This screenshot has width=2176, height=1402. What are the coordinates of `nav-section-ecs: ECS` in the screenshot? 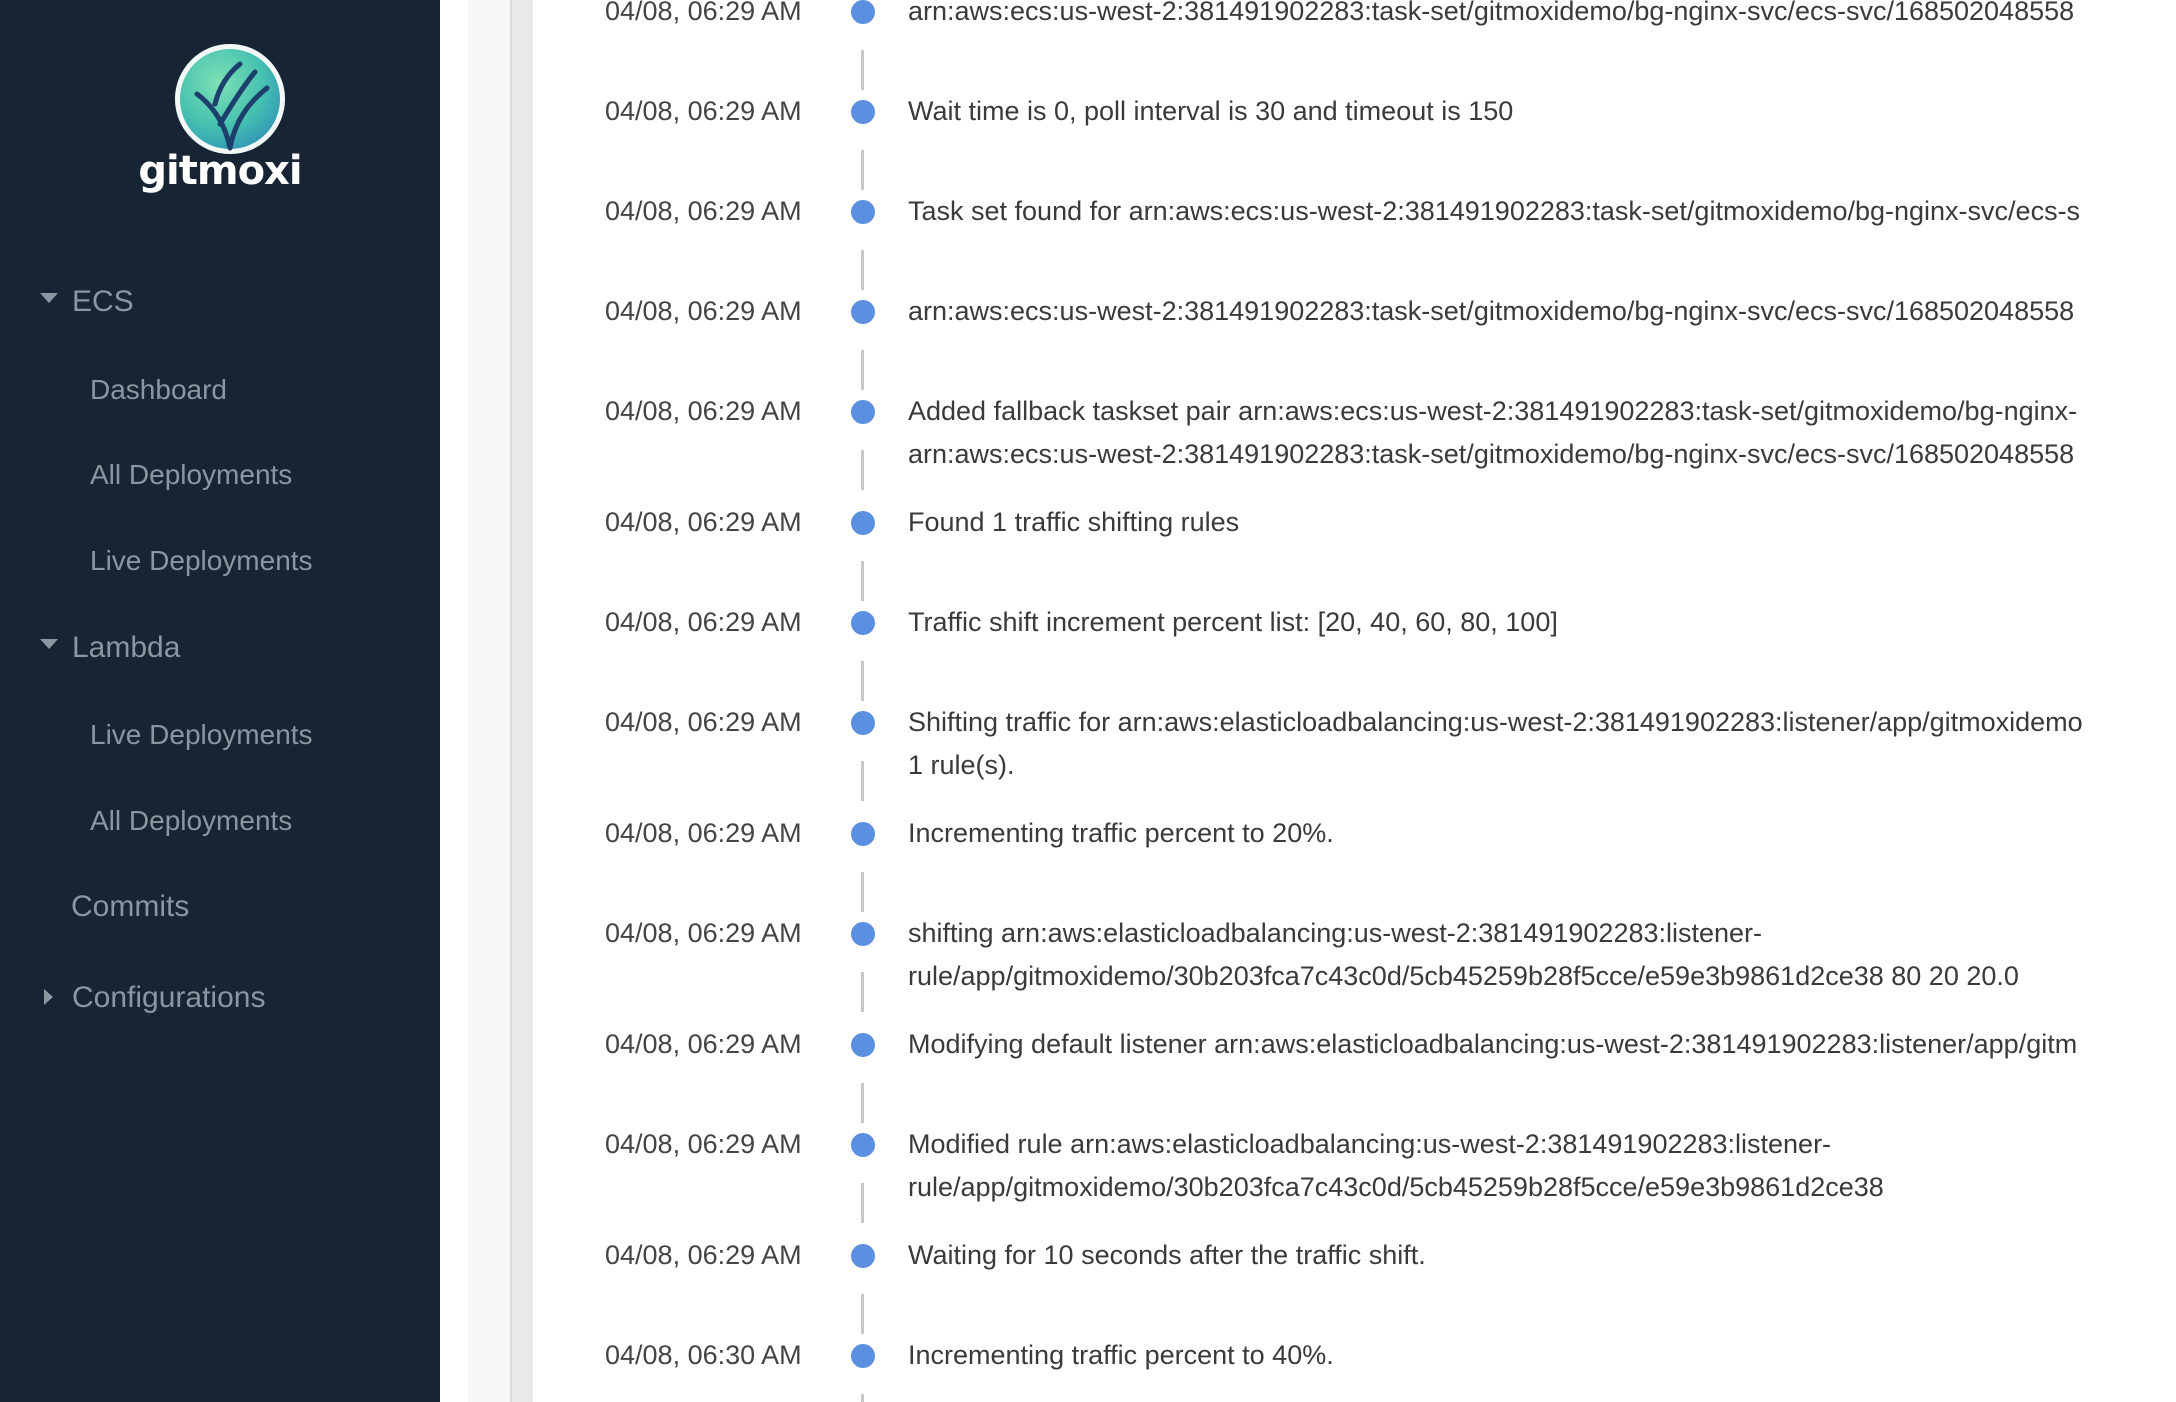 It's located at (87, 302).